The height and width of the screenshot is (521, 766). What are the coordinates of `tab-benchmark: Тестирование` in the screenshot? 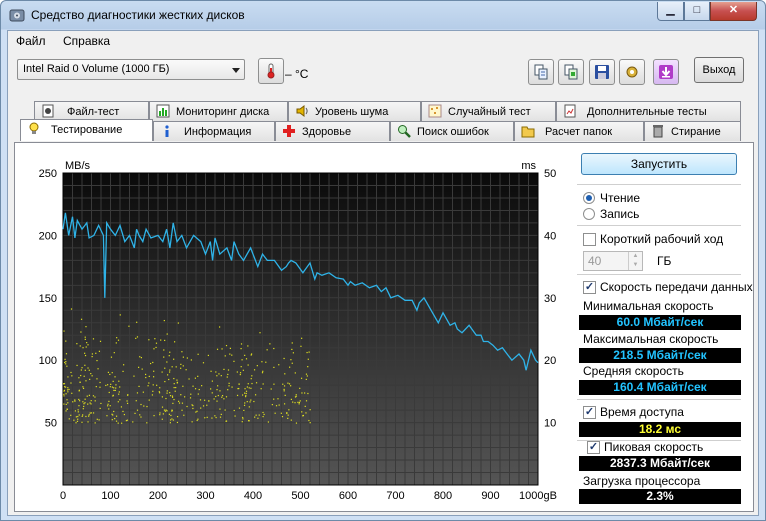 It's located at (86, 130).